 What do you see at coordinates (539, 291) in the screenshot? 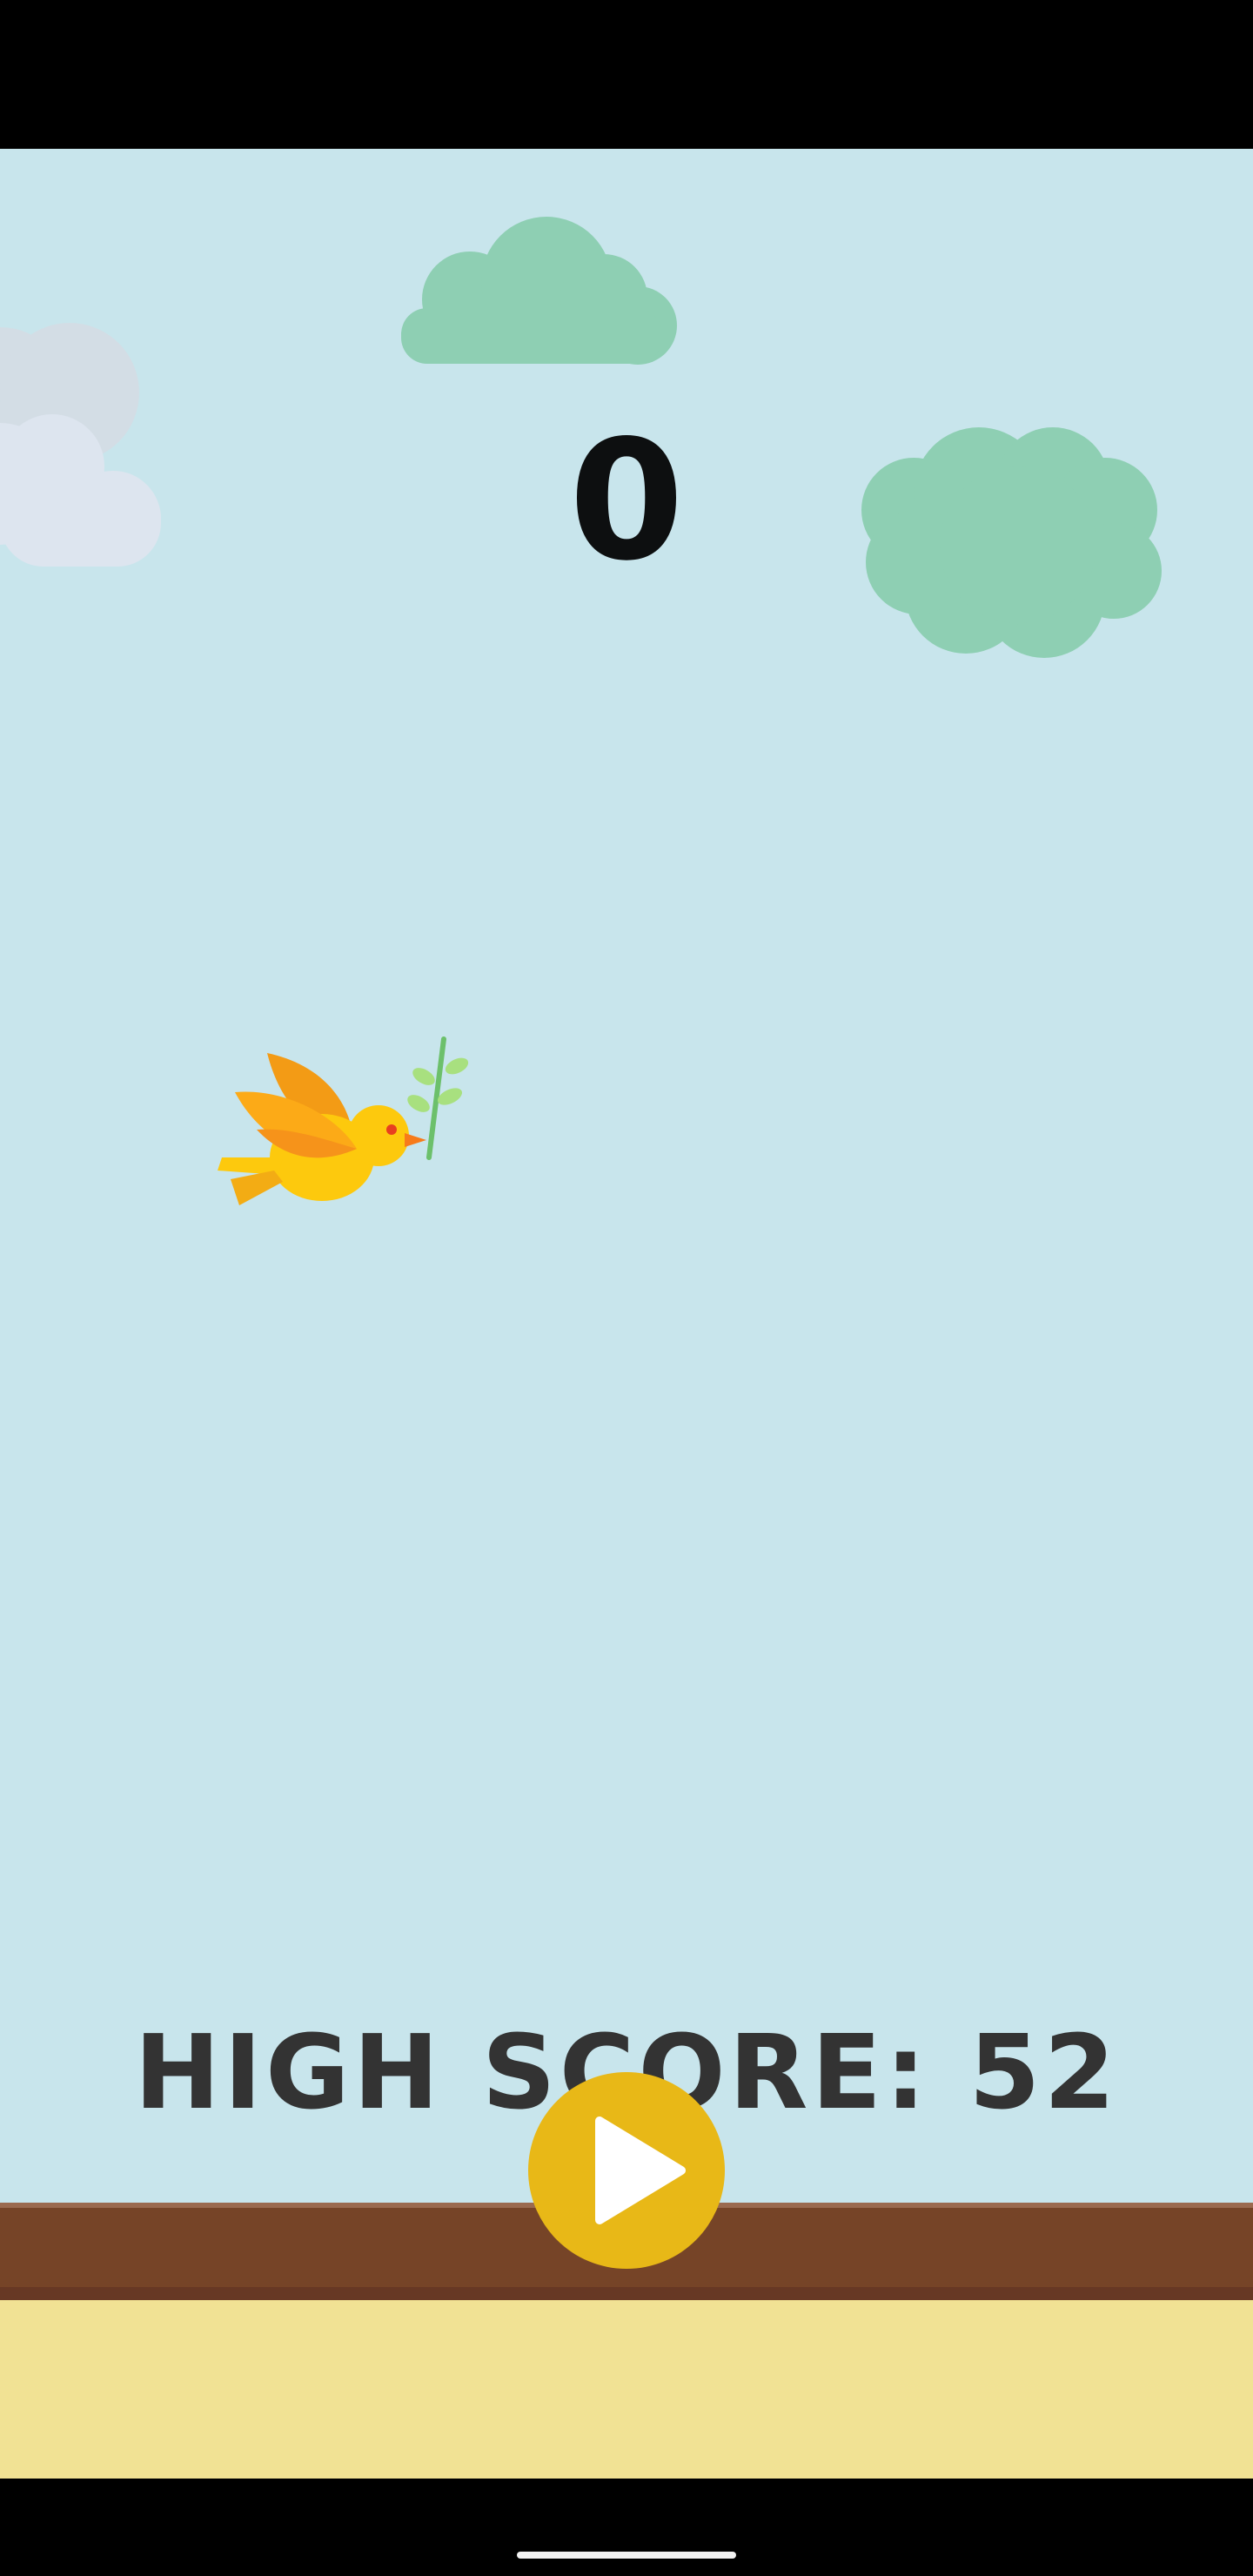
I see `cloud-green-top` at bounding box center [539, 291].